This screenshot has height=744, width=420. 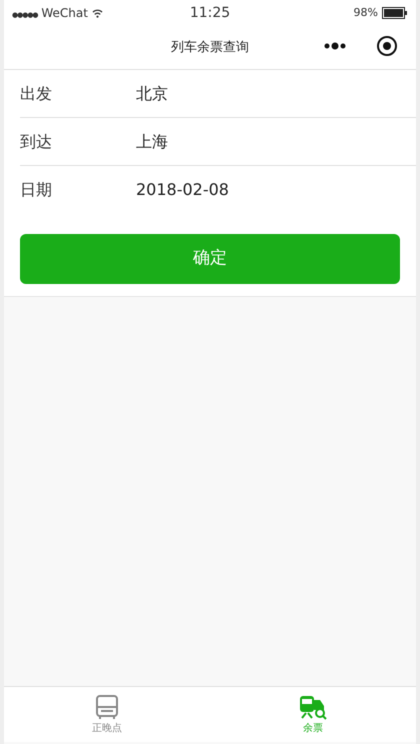 What do you see at coordinates (210, 47) in the screenshot?
I see `page-title: 列车余票查询` at bounding box center [210, 47].